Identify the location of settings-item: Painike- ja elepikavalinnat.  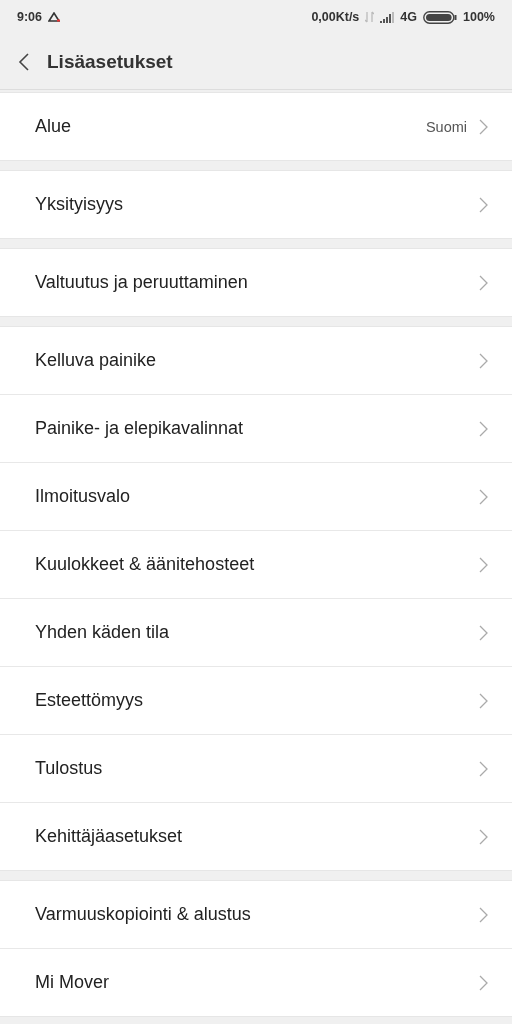
(256, 428).